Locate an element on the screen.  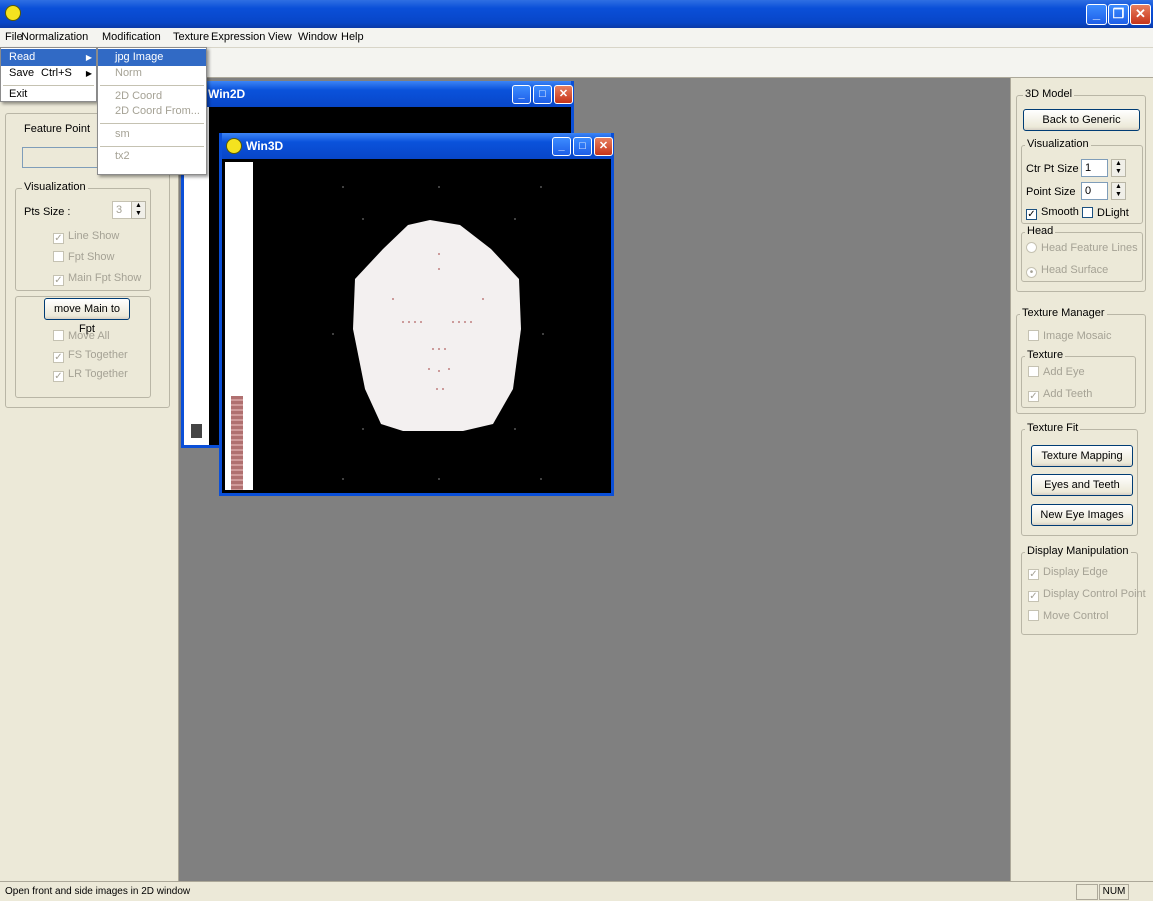
head-surface-radio: • Head Surface is located at coordinates (1067, 271).